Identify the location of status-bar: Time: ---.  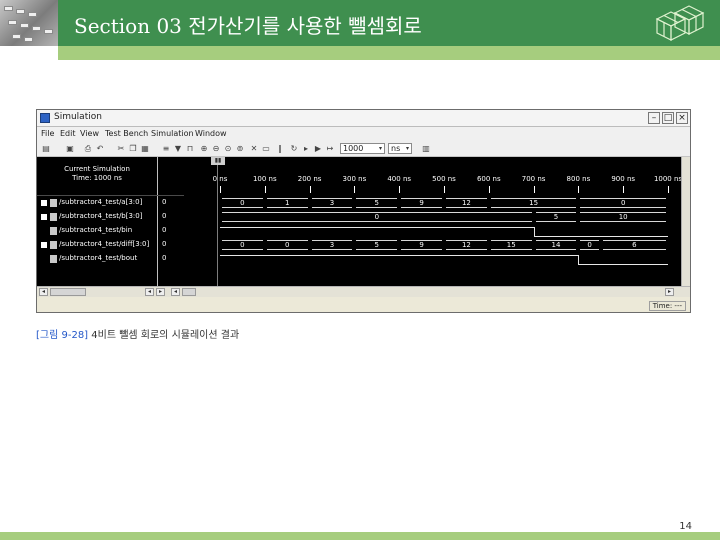
(363, 304).